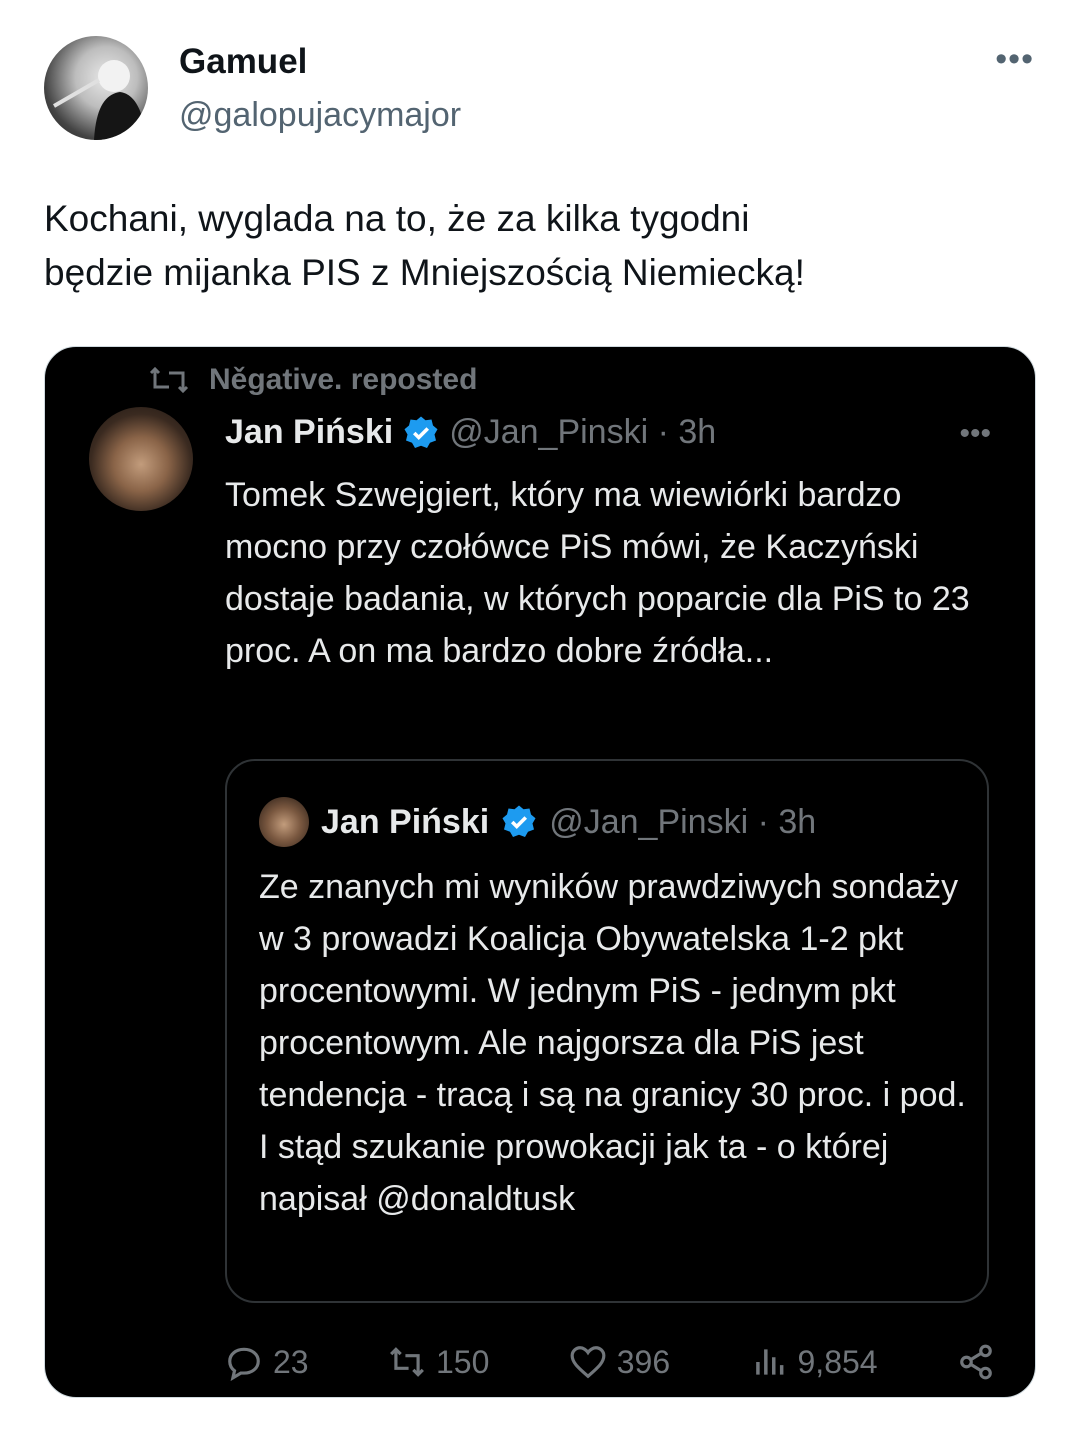 The height and width of the screenshot is (1438, 1080). I want to click on repost-indicator: Něgative. reposted, so click(313, 380).